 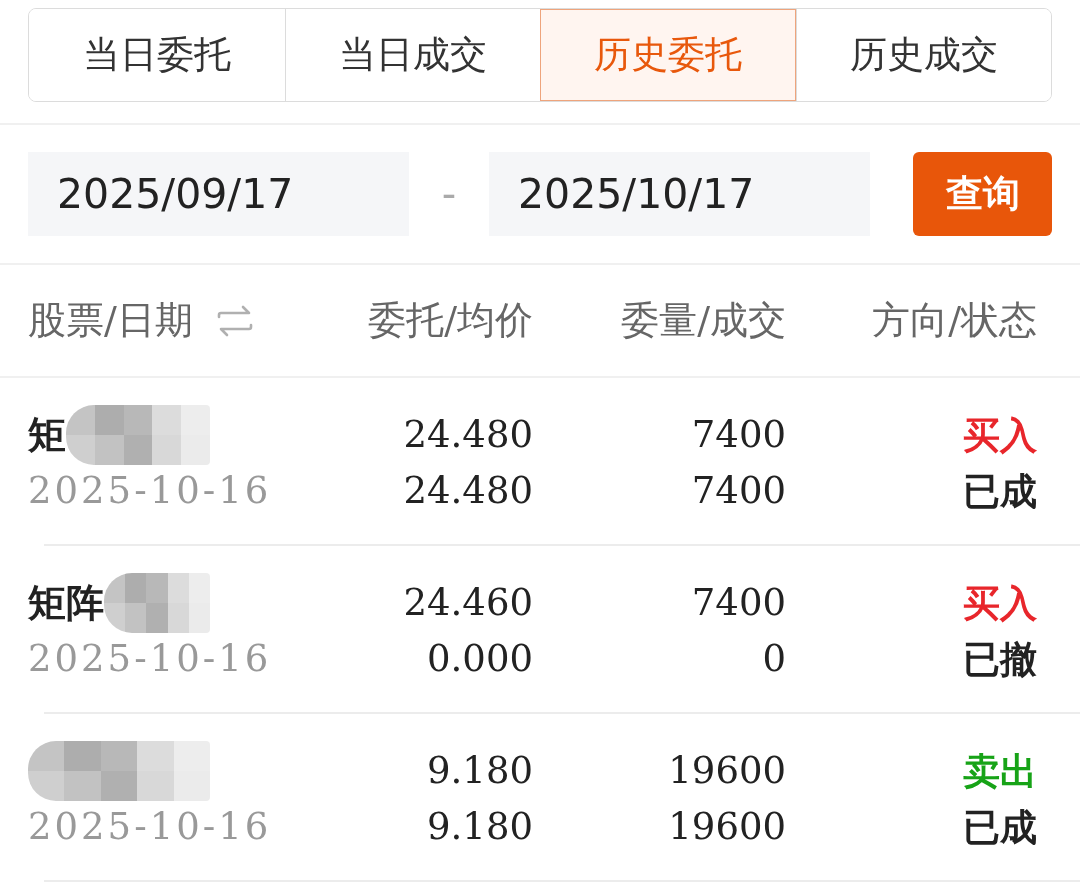 I want to click on order-price: 24.480, so click(x=468, y=435).